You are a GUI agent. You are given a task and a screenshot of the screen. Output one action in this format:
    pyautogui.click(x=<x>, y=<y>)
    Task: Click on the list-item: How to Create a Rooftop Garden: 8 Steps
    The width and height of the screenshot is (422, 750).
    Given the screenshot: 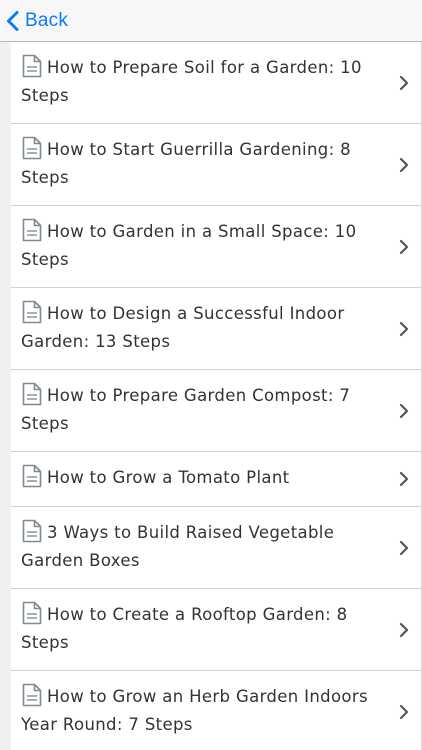 What is the action you would take?
    pyautogui.click(x=216, y=630)
    